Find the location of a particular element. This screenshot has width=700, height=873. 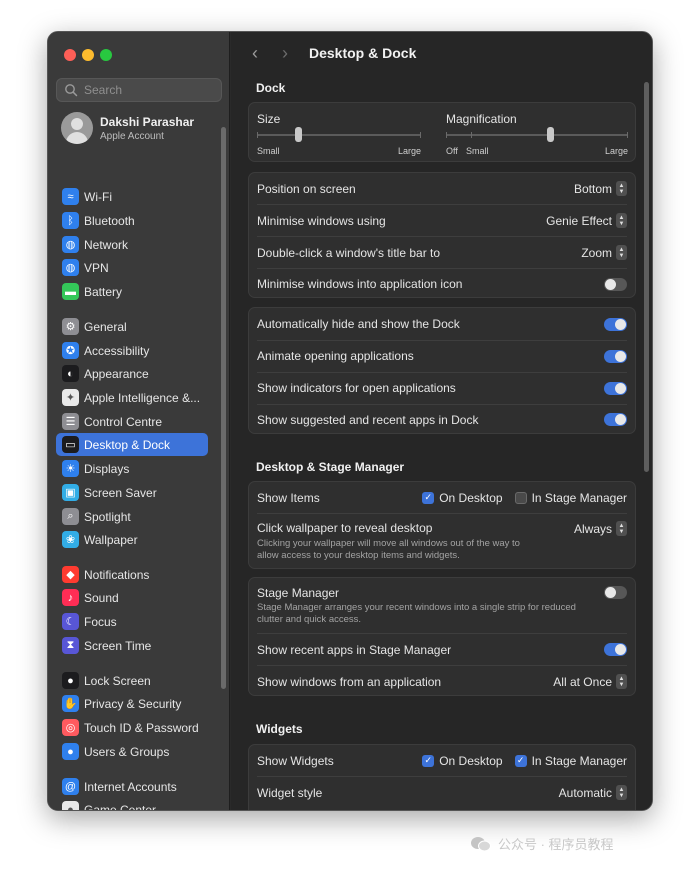

hourglass-icon: ⧗ is located at coordinates (70, 645).